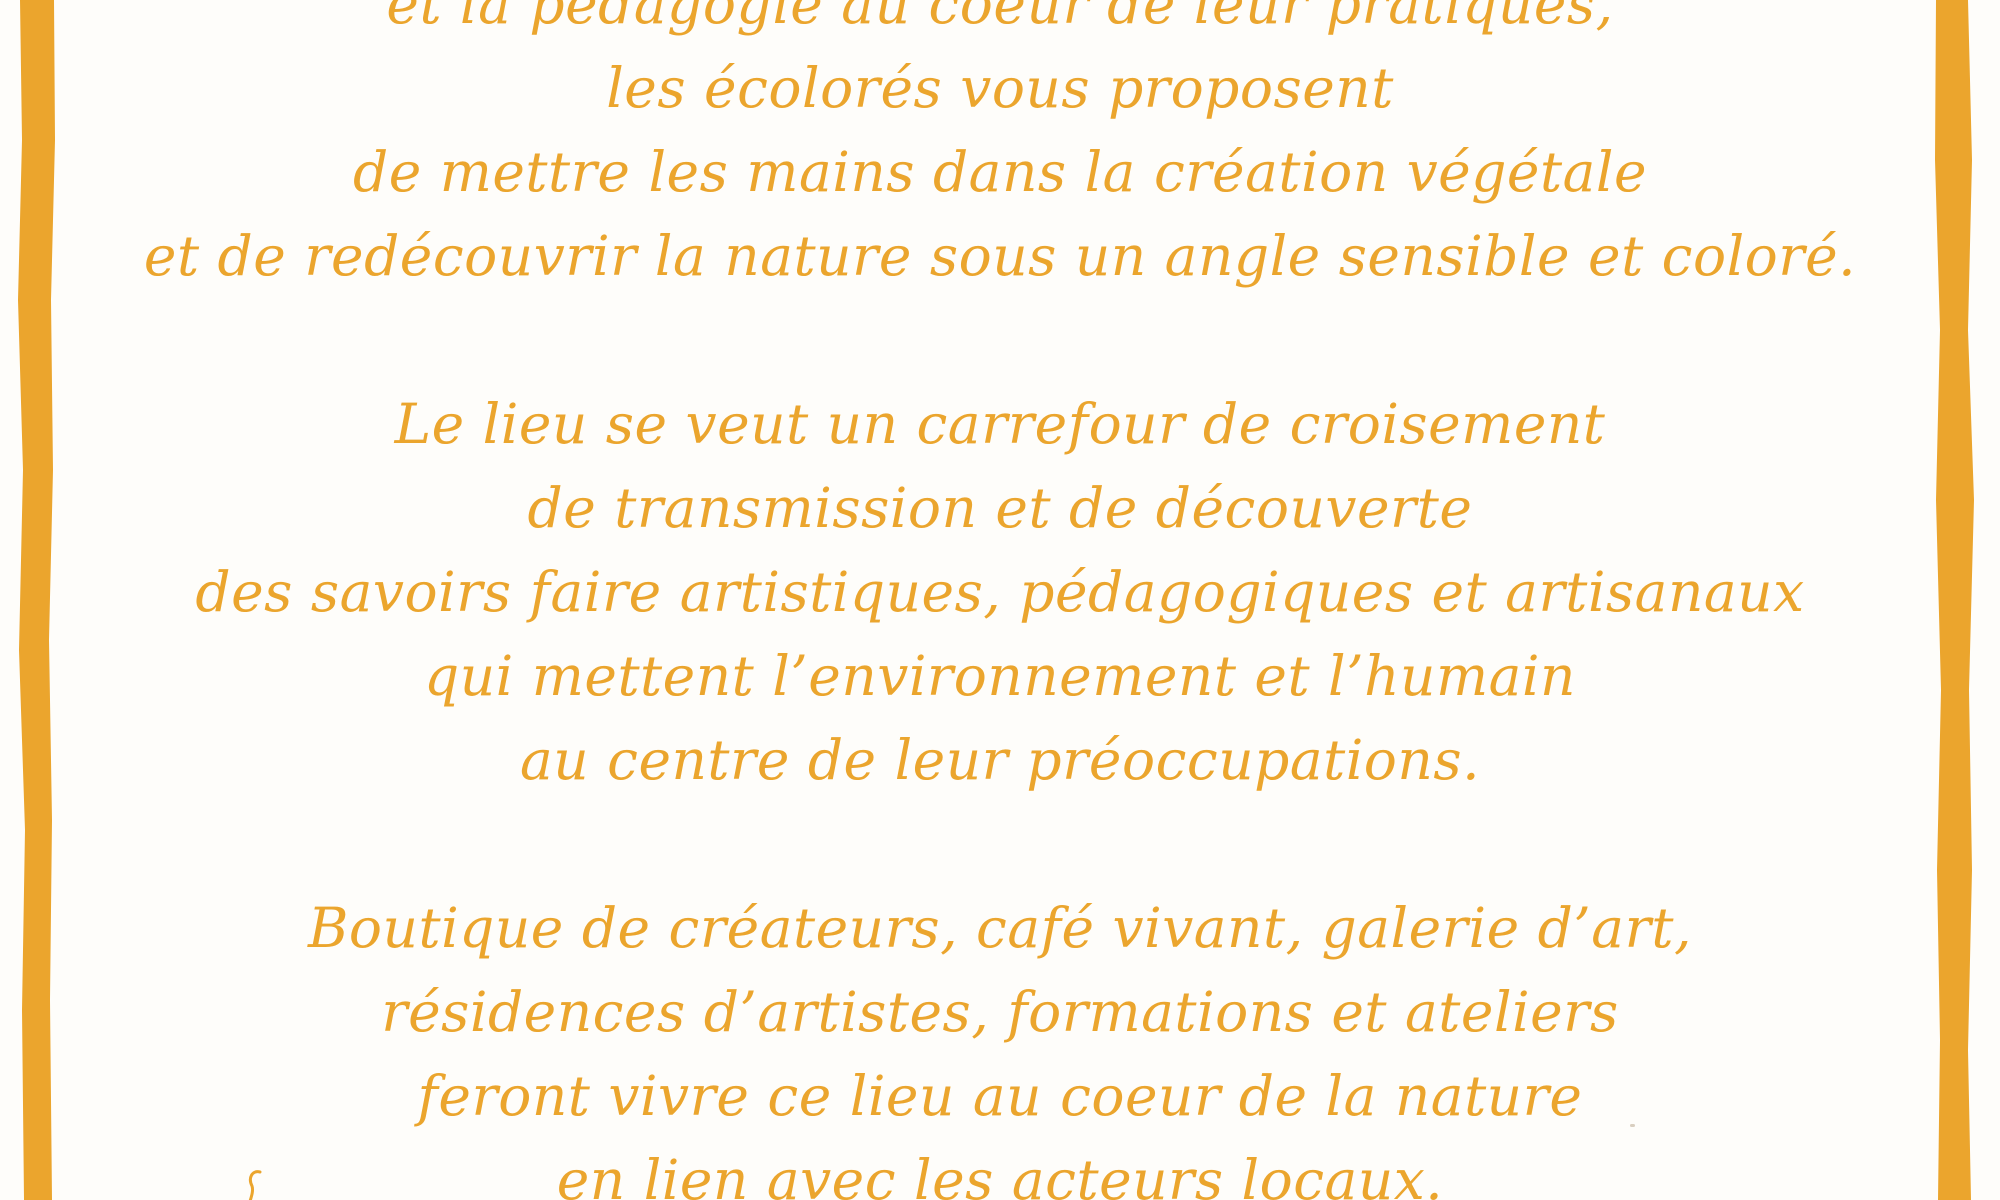  I want to click on pen-stroke-mark, so click(255, 1185).